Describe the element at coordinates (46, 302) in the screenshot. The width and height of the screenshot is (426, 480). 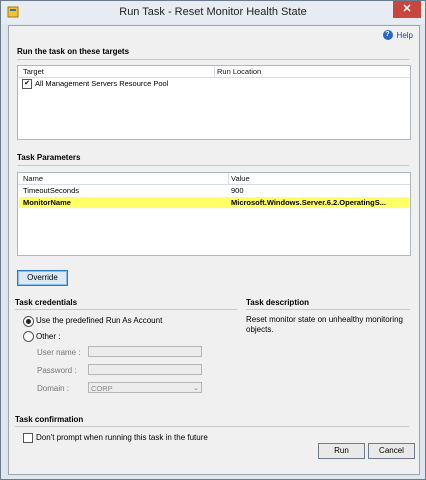
I see `credentials-section-title: Task credentials` at that location.